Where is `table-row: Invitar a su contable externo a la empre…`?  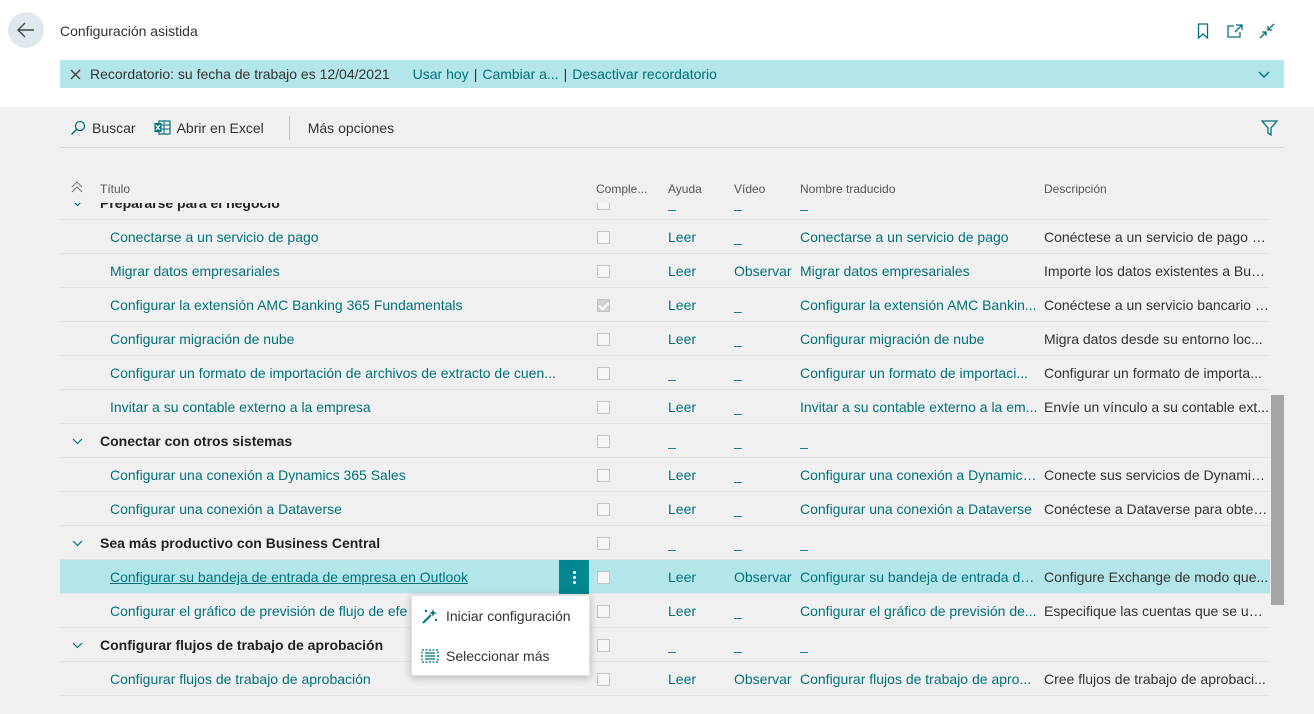 table-row: Invitar a su contable externo a la empre… is located at coordinates (665, 407).